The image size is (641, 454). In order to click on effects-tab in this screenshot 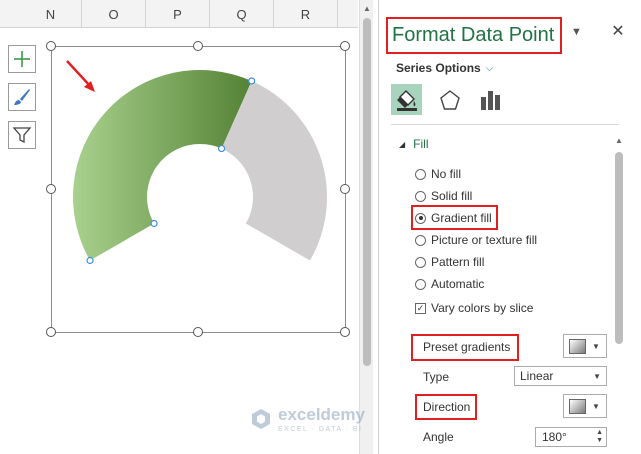, I will do `click(449, 99)`.